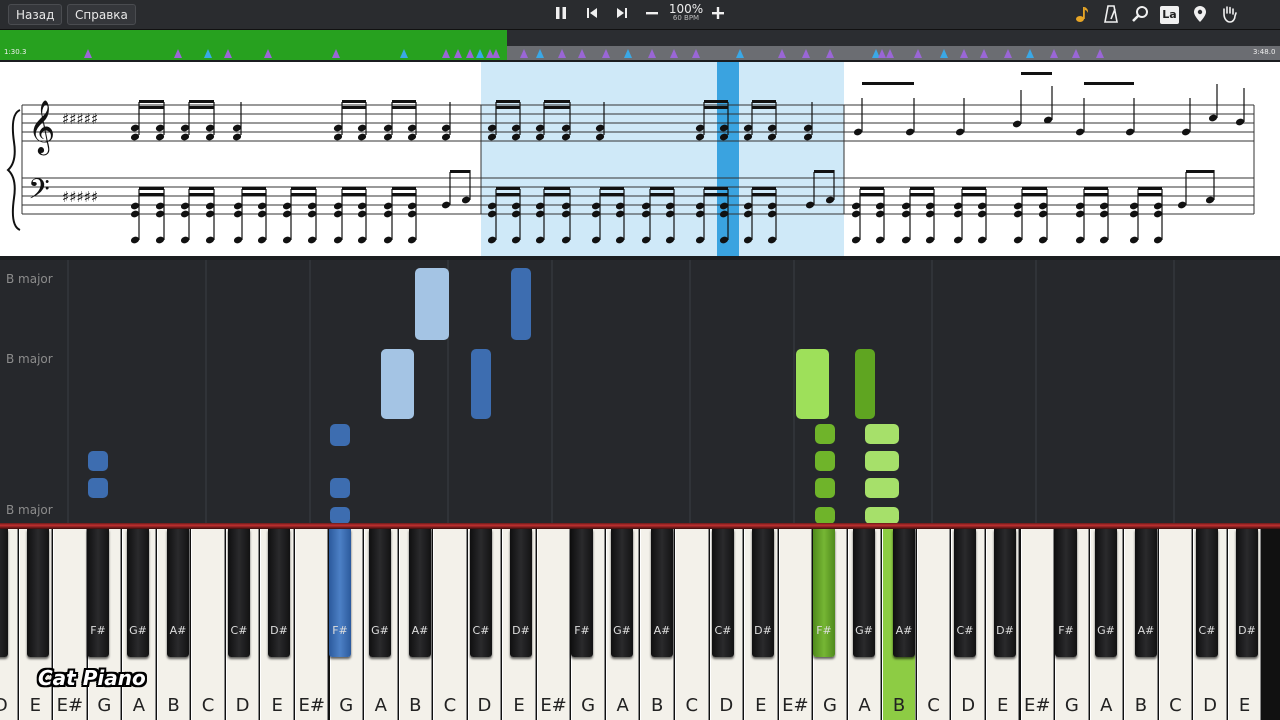 Image resolution: width=1280 pixels, height=720 pixels. I want to click on timeline-scrubber, so click(640, 45).